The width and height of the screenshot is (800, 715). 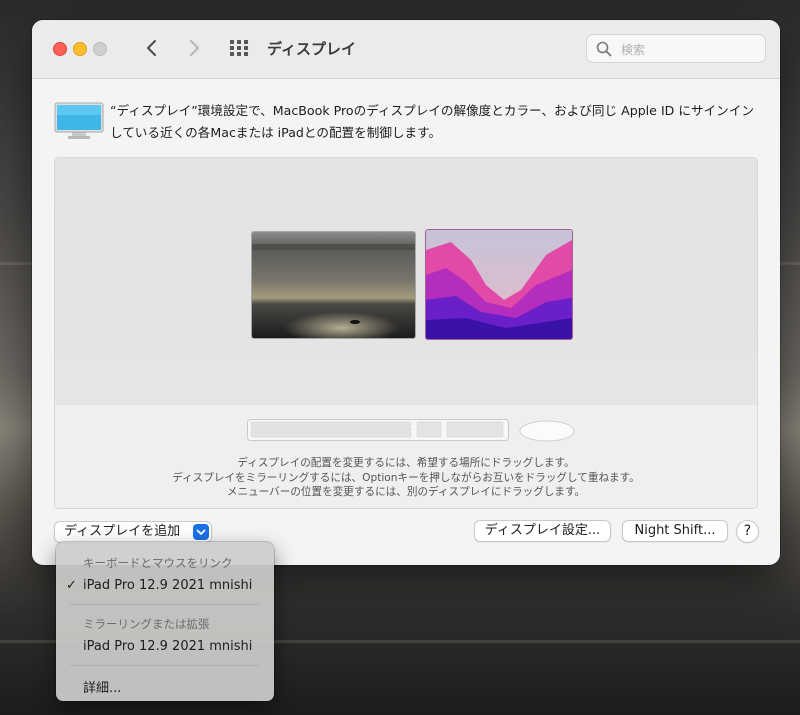 I want to click on checkmark-icon: ✓, so click(x=71, y=585).